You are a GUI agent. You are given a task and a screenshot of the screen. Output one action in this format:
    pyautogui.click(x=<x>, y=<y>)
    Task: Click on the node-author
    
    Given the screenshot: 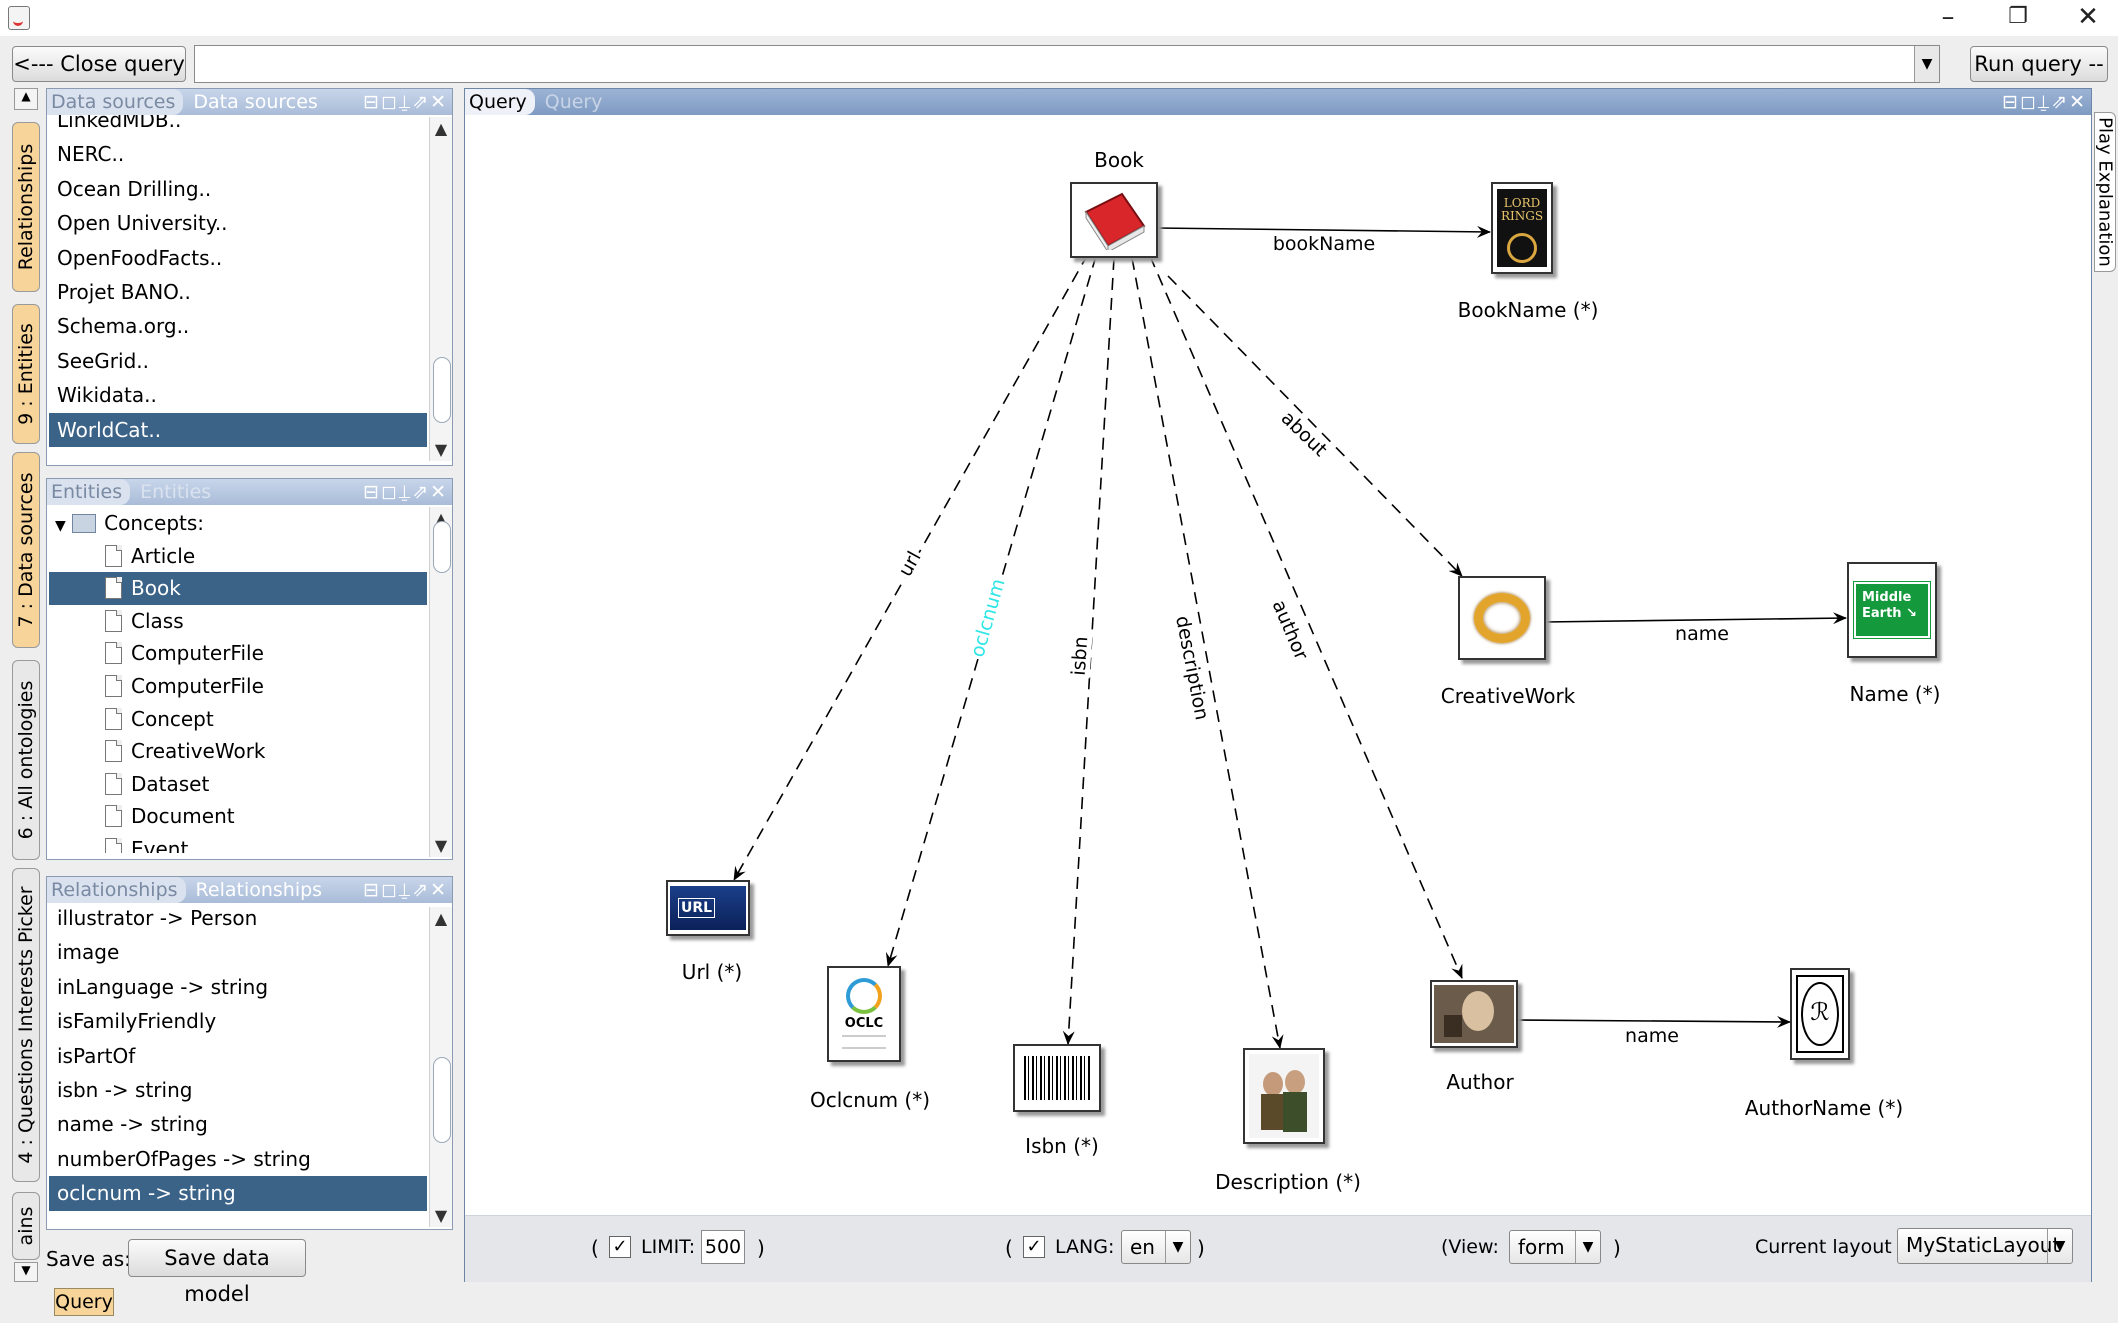 What is the action you would take?
    pyautogui.click(x=1474, y=1014)
    